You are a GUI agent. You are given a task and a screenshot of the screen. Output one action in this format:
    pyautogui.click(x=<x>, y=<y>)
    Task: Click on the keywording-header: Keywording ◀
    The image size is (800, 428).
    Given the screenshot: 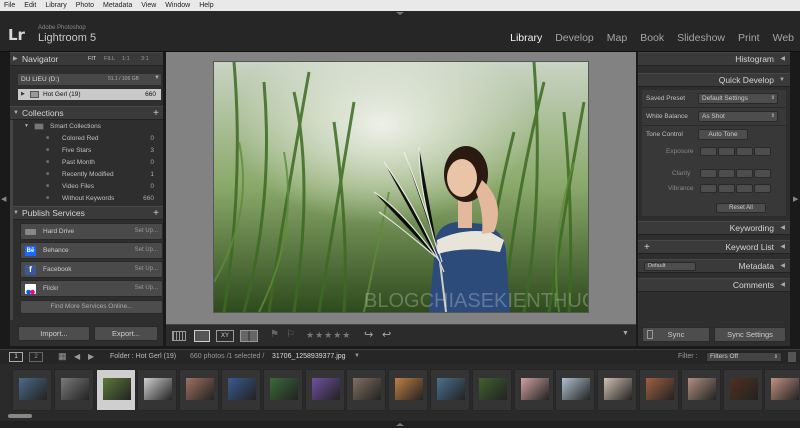 What is the action you would take?
    pyautogui.click(x=714, y=228)
    